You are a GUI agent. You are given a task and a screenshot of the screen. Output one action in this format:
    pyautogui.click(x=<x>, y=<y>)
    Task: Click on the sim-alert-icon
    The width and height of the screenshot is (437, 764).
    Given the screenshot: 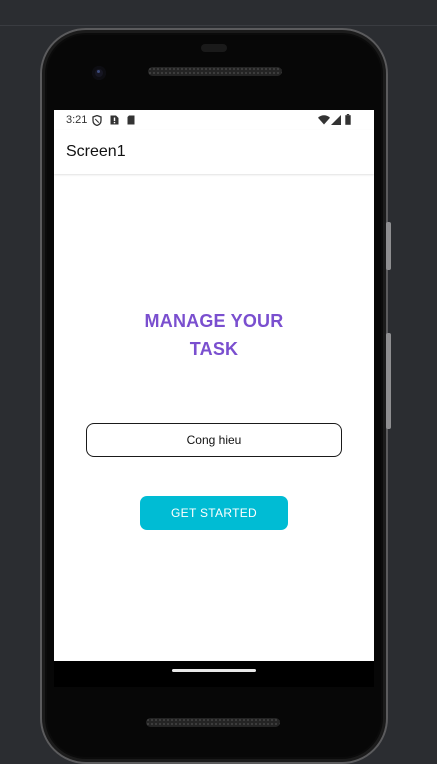 What is the action you would take?
    pyautogui.click(x=114, y=121)
    